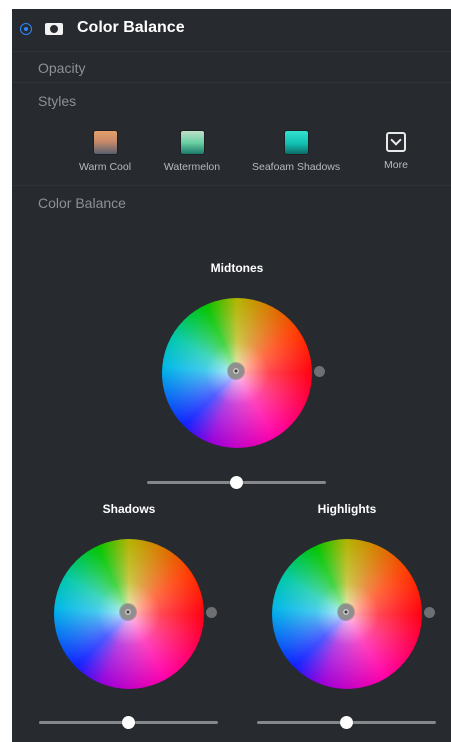  I want to click on midtones-label: Midtones, so click(237, 268).